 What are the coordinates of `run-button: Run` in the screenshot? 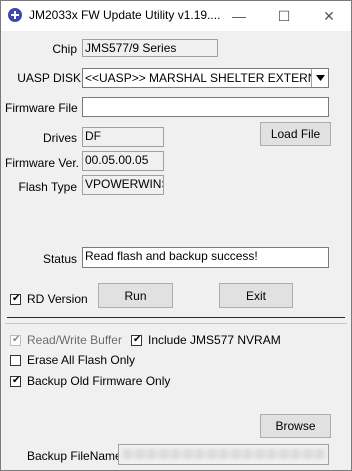 It's located at (135, 295).